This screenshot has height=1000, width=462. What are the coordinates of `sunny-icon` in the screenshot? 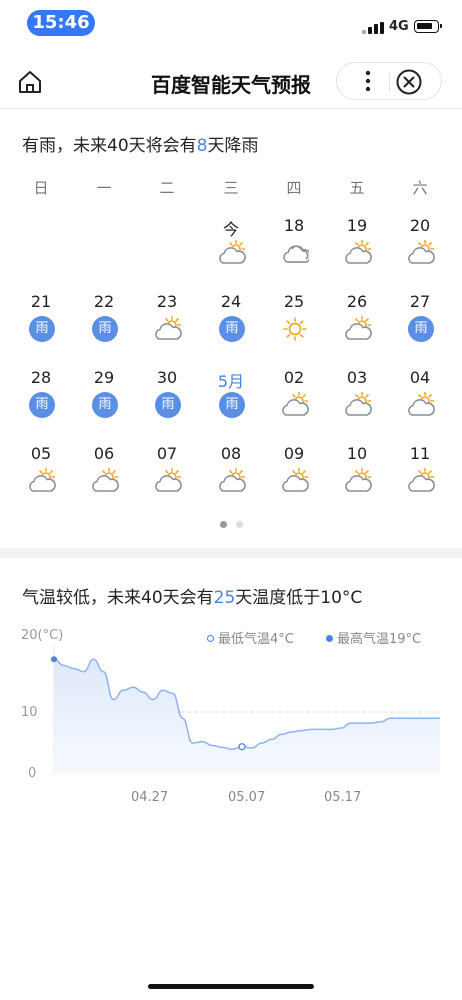 It's located at (295, 329).